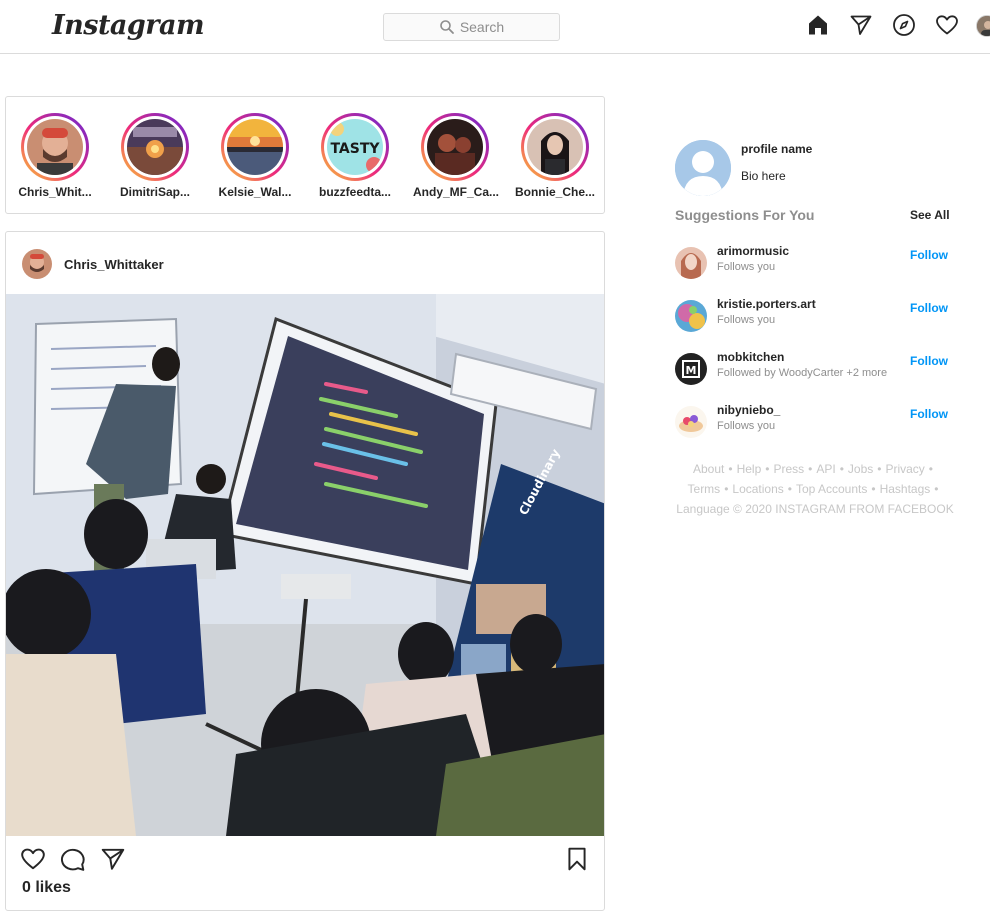  What do you see at coordinates (818, 25) in the screenshot?
I see `home-icon` at bounding box center [818, 25].